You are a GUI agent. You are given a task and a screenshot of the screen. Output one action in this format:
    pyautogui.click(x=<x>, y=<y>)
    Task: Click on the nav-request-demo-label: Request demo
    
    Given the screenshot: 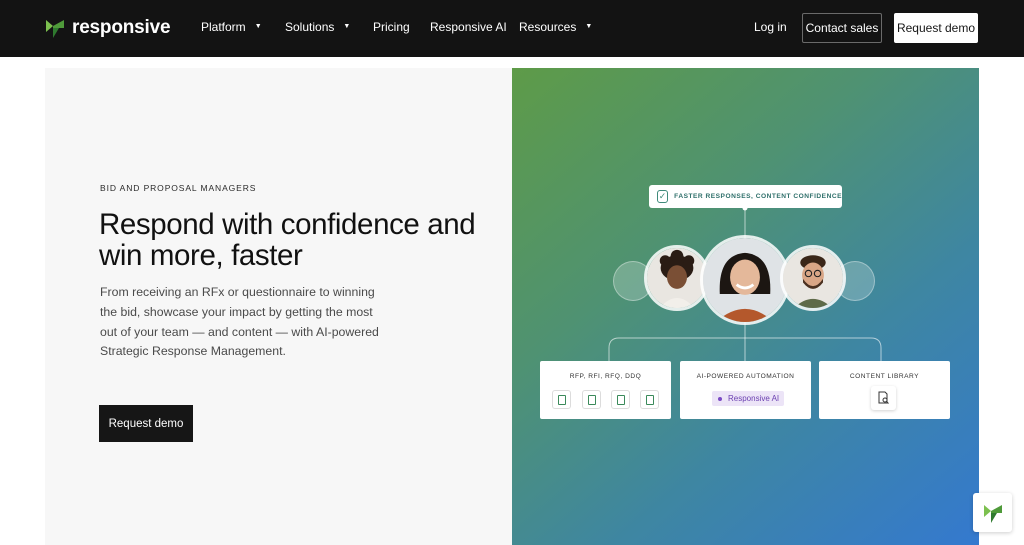 What is the action you would take?
    pyautogui.click(x=936, y=28)
    